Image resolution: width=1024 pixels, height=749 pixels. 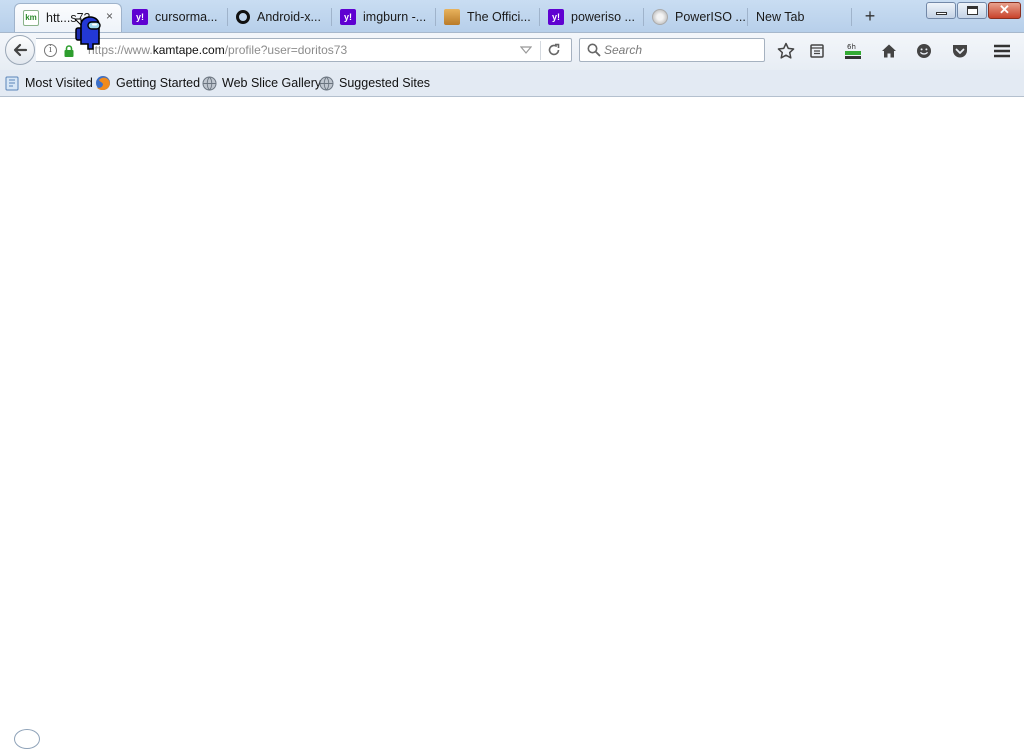 What do you see at coordinates (87, 33) in the screenshot?
I see `crewmate-cursor-icon` at bounding box center [87, 33].